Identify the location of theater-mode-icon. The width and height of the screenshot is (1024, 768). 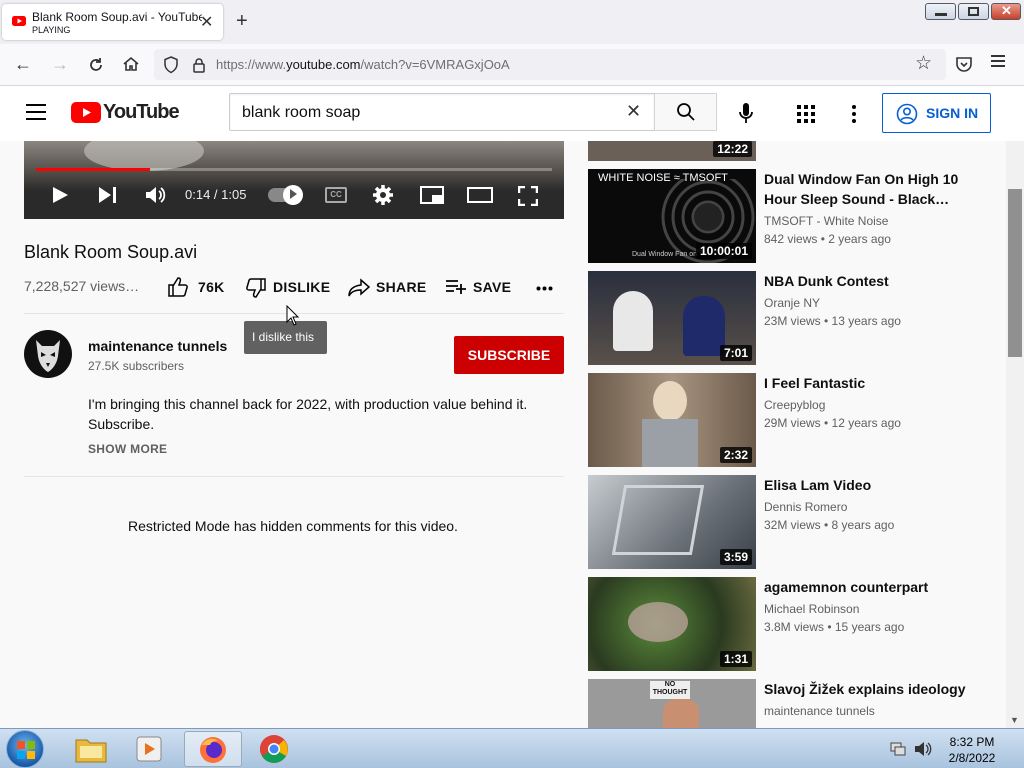
(480, 195).